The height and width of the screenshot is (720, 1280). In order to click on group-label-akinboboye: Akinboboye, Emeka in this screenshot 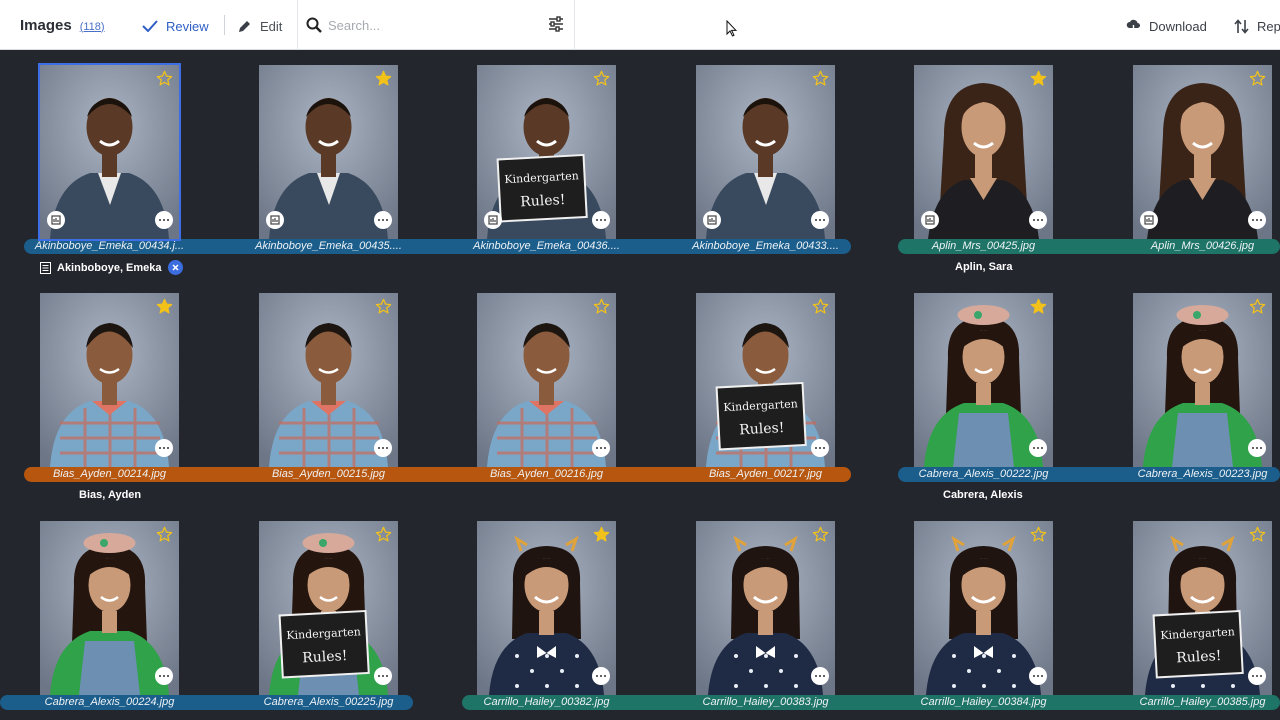, I will do `click(111, 267)`.